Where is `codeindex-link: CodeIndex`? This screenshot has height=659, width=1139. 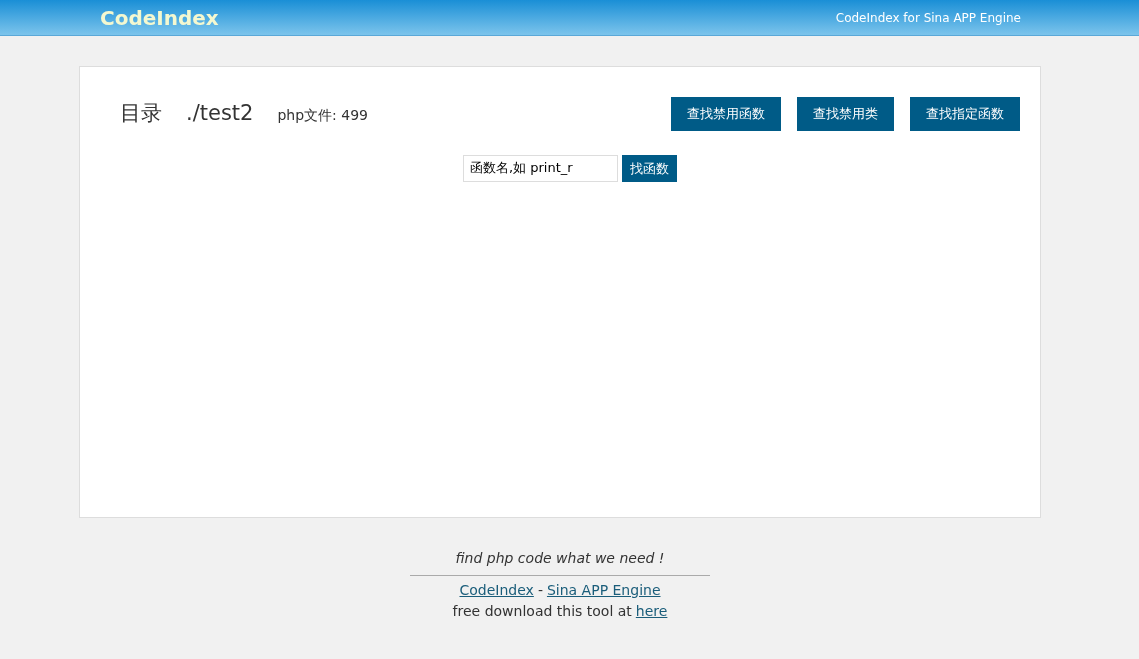
codeindex-link: CodeIndex is located at coordinates (496, 590).